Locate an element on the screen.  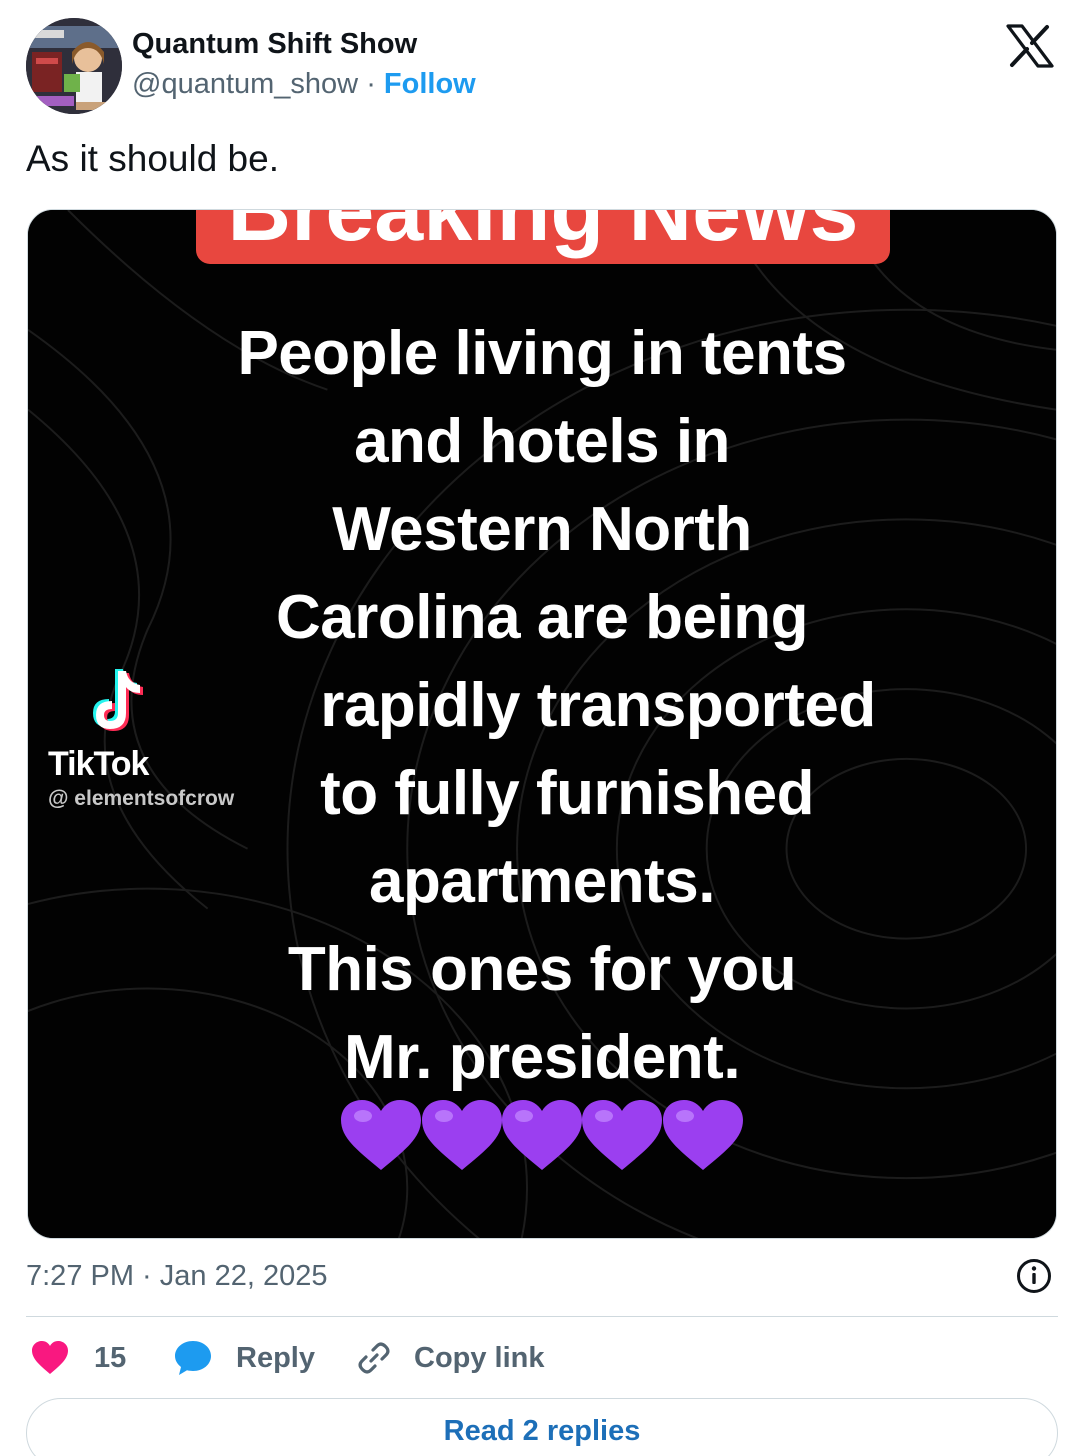
x-logo-icon is located at coordinates (1030, 46).